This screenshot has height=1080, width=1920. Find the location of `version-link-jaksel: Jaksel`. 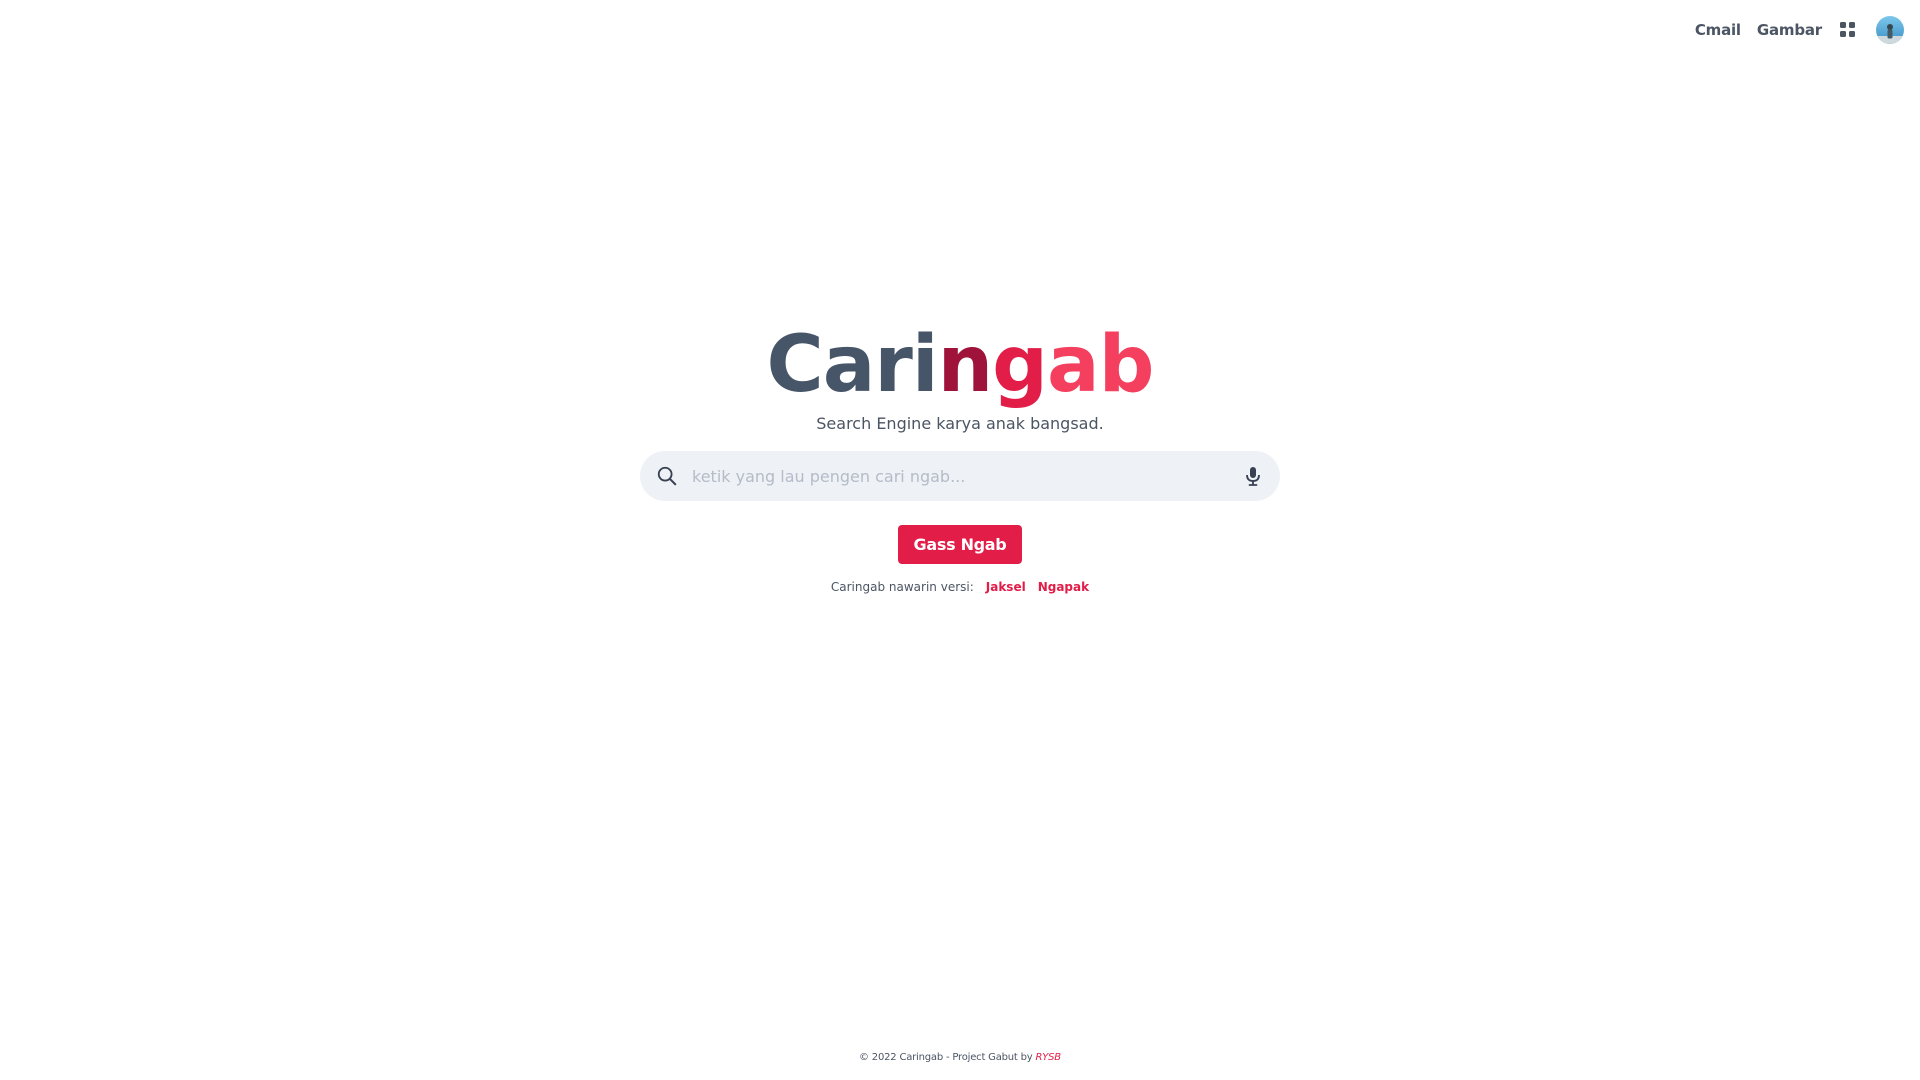

version-link-jaksel: Jaksel is located at coordinates (1006, 587).